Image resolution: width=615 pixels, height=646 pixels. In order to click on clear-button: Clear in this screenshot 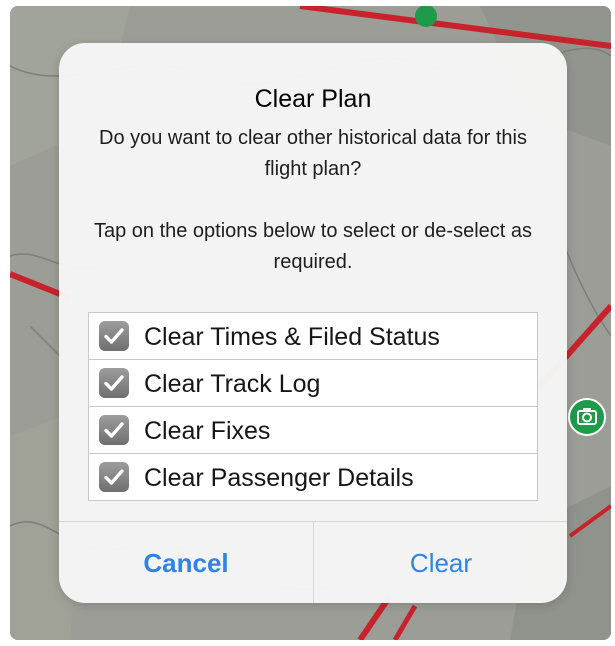, I will do `click(440, 562)`.